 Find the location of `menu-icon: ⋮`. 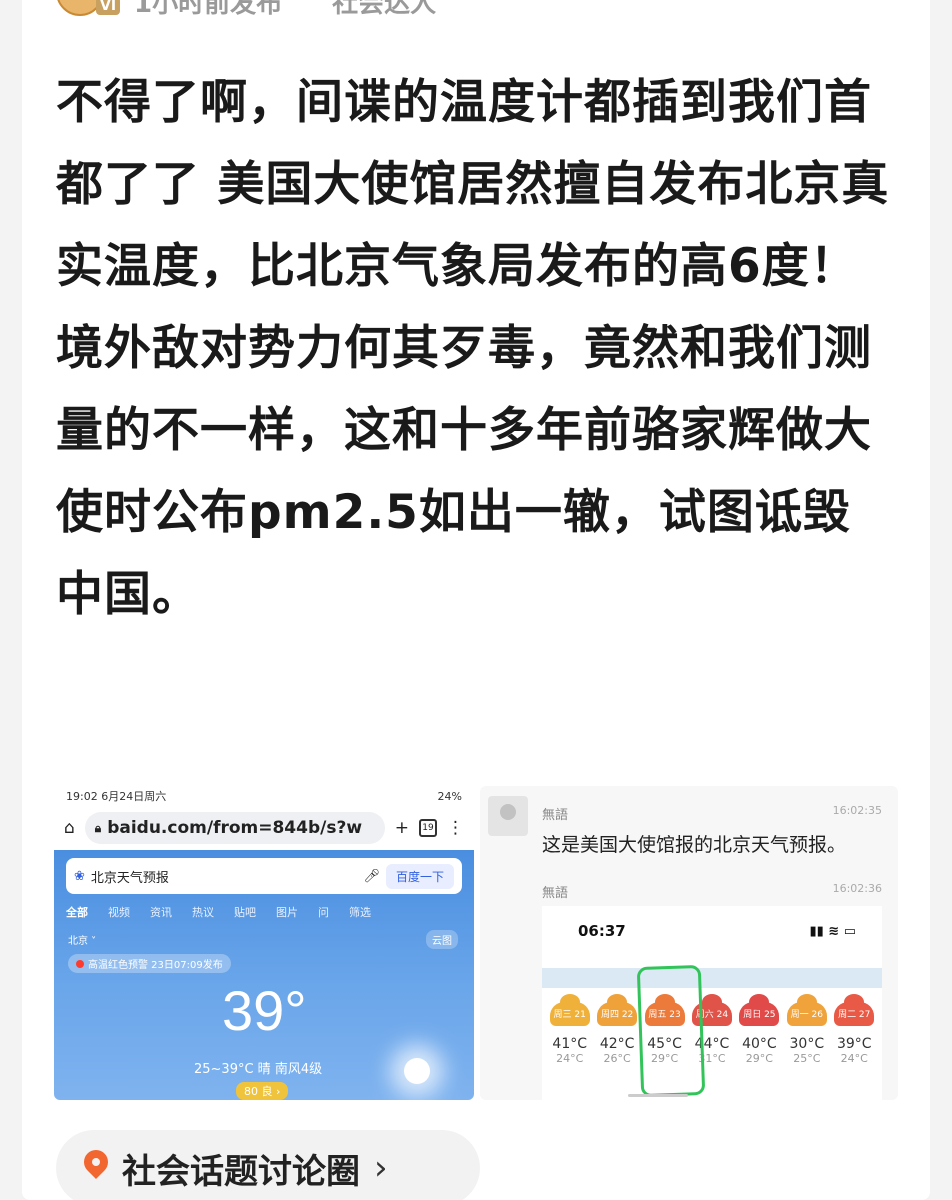

menu-icon: ⋮ is located at coordinates (455, 828).